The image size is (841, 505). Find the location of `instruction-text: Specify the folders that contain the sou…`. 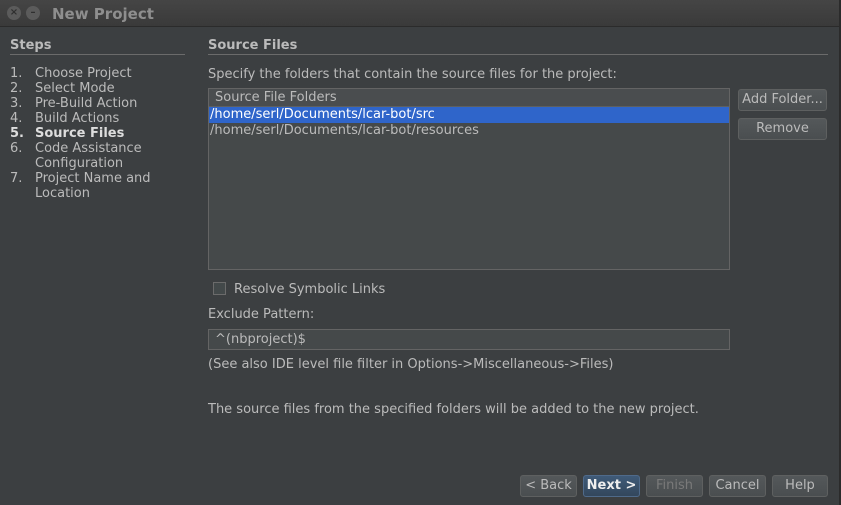

instruction-text: Specify the folders that contain the sou… is located at coordinates (412, 74).